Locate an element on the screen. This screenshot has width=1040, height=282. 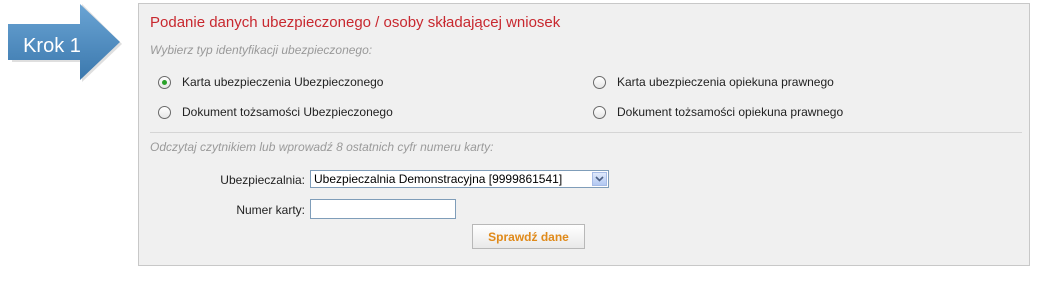
radio-option-guardian-card: Karta ubezpieczenia opiekuna prawnego is located at coordinates (713, 82).